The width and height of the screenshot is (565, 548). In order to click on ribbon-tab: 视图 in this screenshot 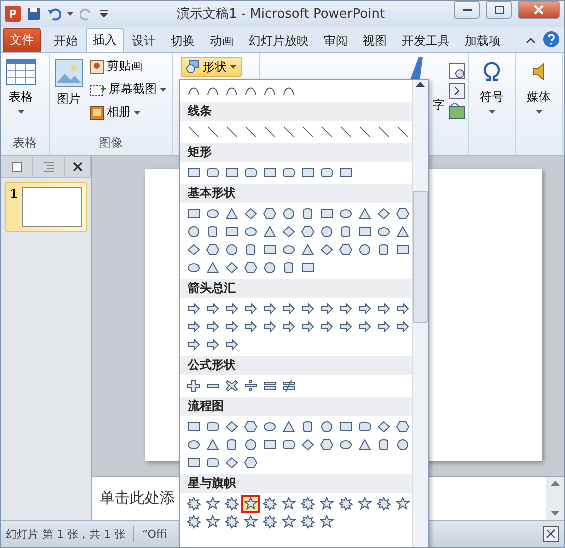, I will do `click(375, 41)`.